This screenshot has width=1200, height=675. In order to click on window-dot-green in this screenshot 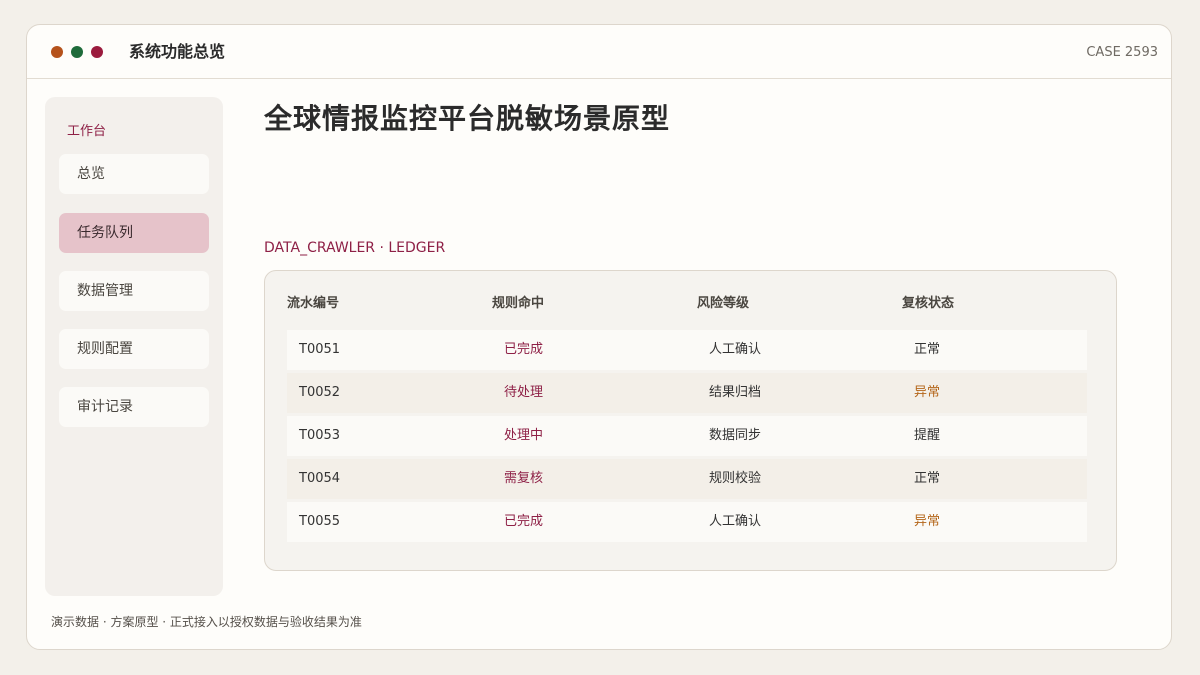, I will do `click(77, 52)`.